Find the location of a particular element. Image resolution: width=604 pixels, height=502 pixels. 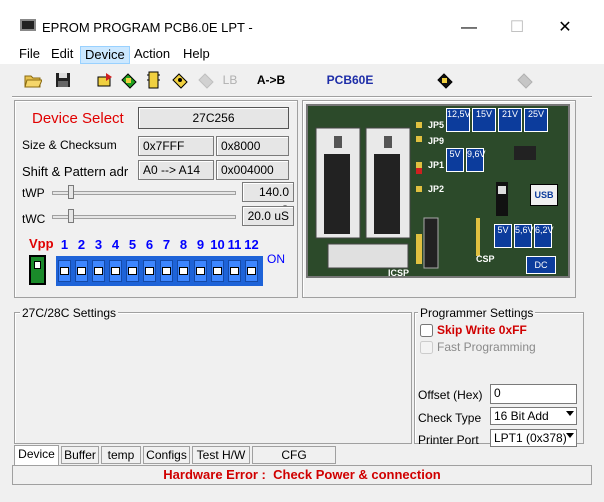

twp-label: tWP is located at coordinates (33, 193).